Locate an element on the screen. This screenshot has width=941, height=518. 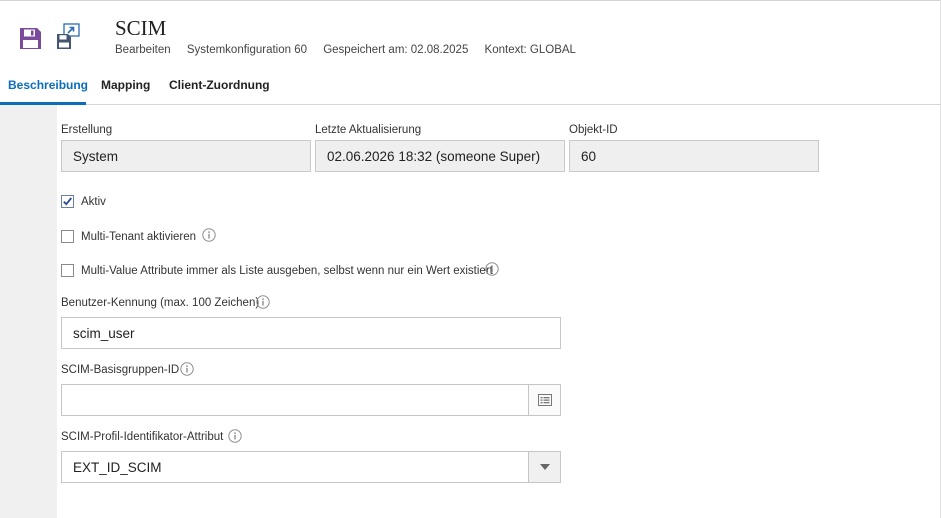
list-picker-button is located at coordinates (544, 400).